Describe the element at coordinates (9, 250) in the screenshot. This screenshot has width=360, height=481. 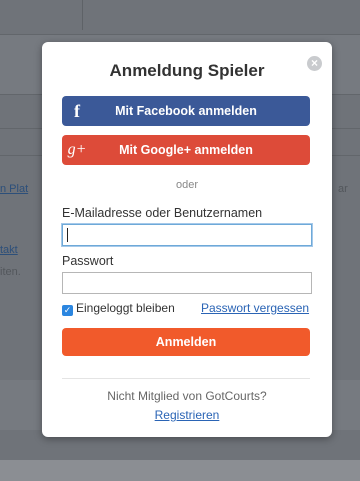
I see `background-link: takt` at that location.